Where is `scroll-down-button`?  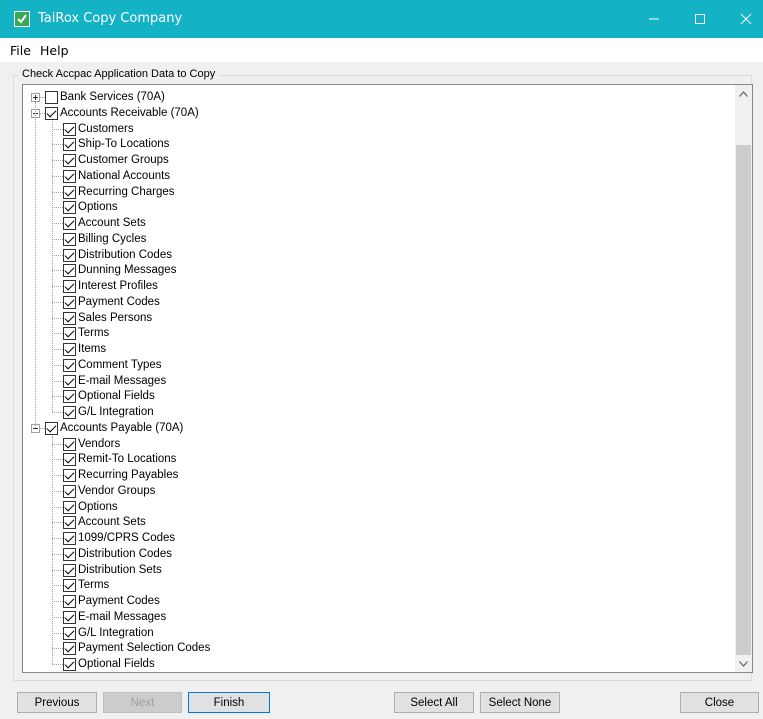 scroll-down-button is located at coordinates (743, 663).